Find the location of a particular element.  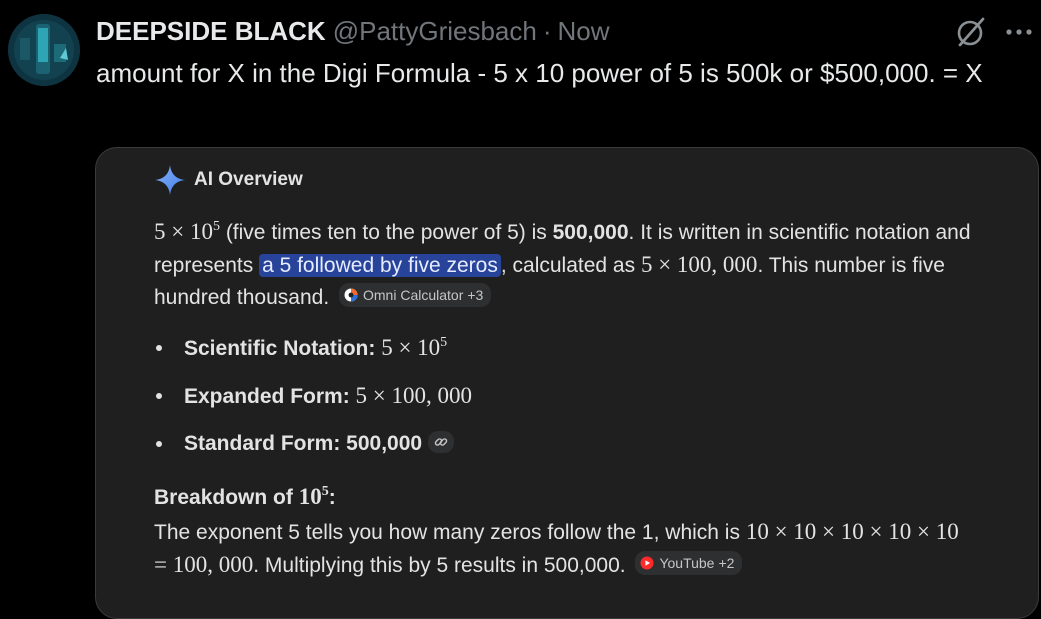

breakdown-heading: Breakdown of 105: is located at coordinates (245, 497).